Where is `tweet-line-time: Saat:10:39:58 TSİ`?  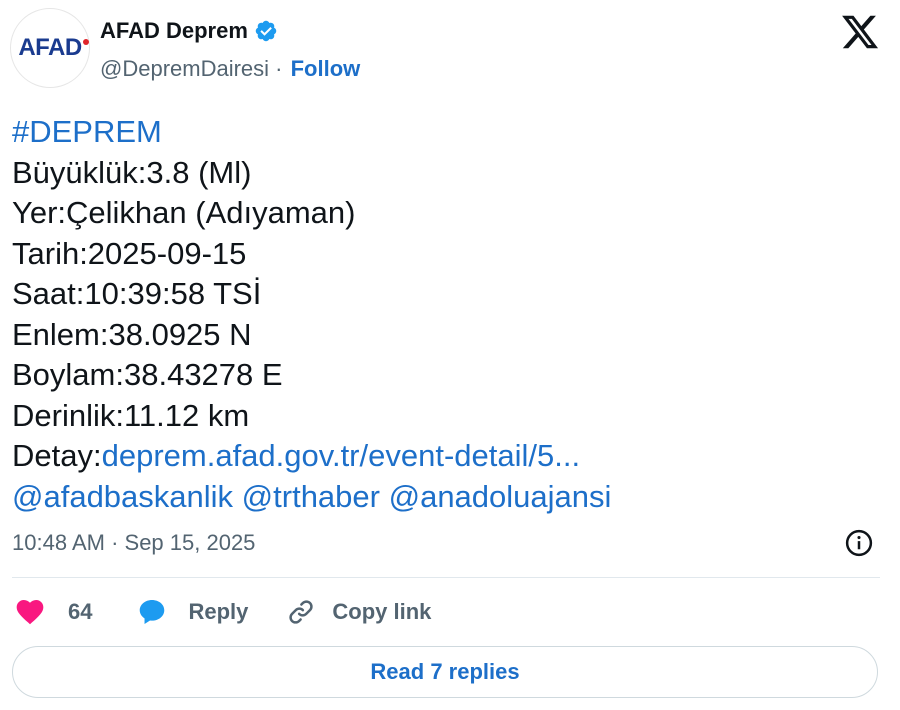 tweet-line-time: Saat:10:39:58 TSİ is located at coordinates (137, 293).